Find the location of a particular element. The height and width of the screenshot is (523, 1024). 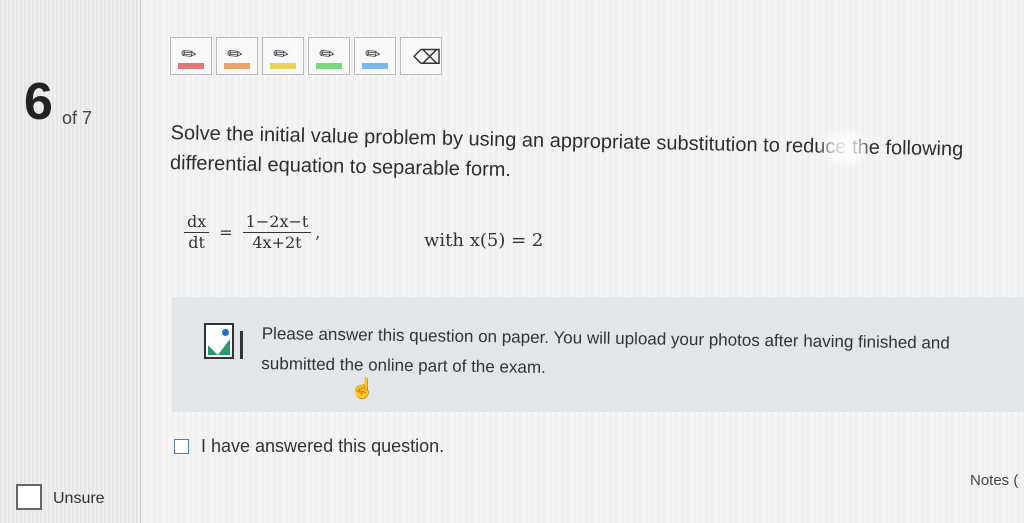

highlighter-green-button: ✎ is located at coordinates (329, 56).